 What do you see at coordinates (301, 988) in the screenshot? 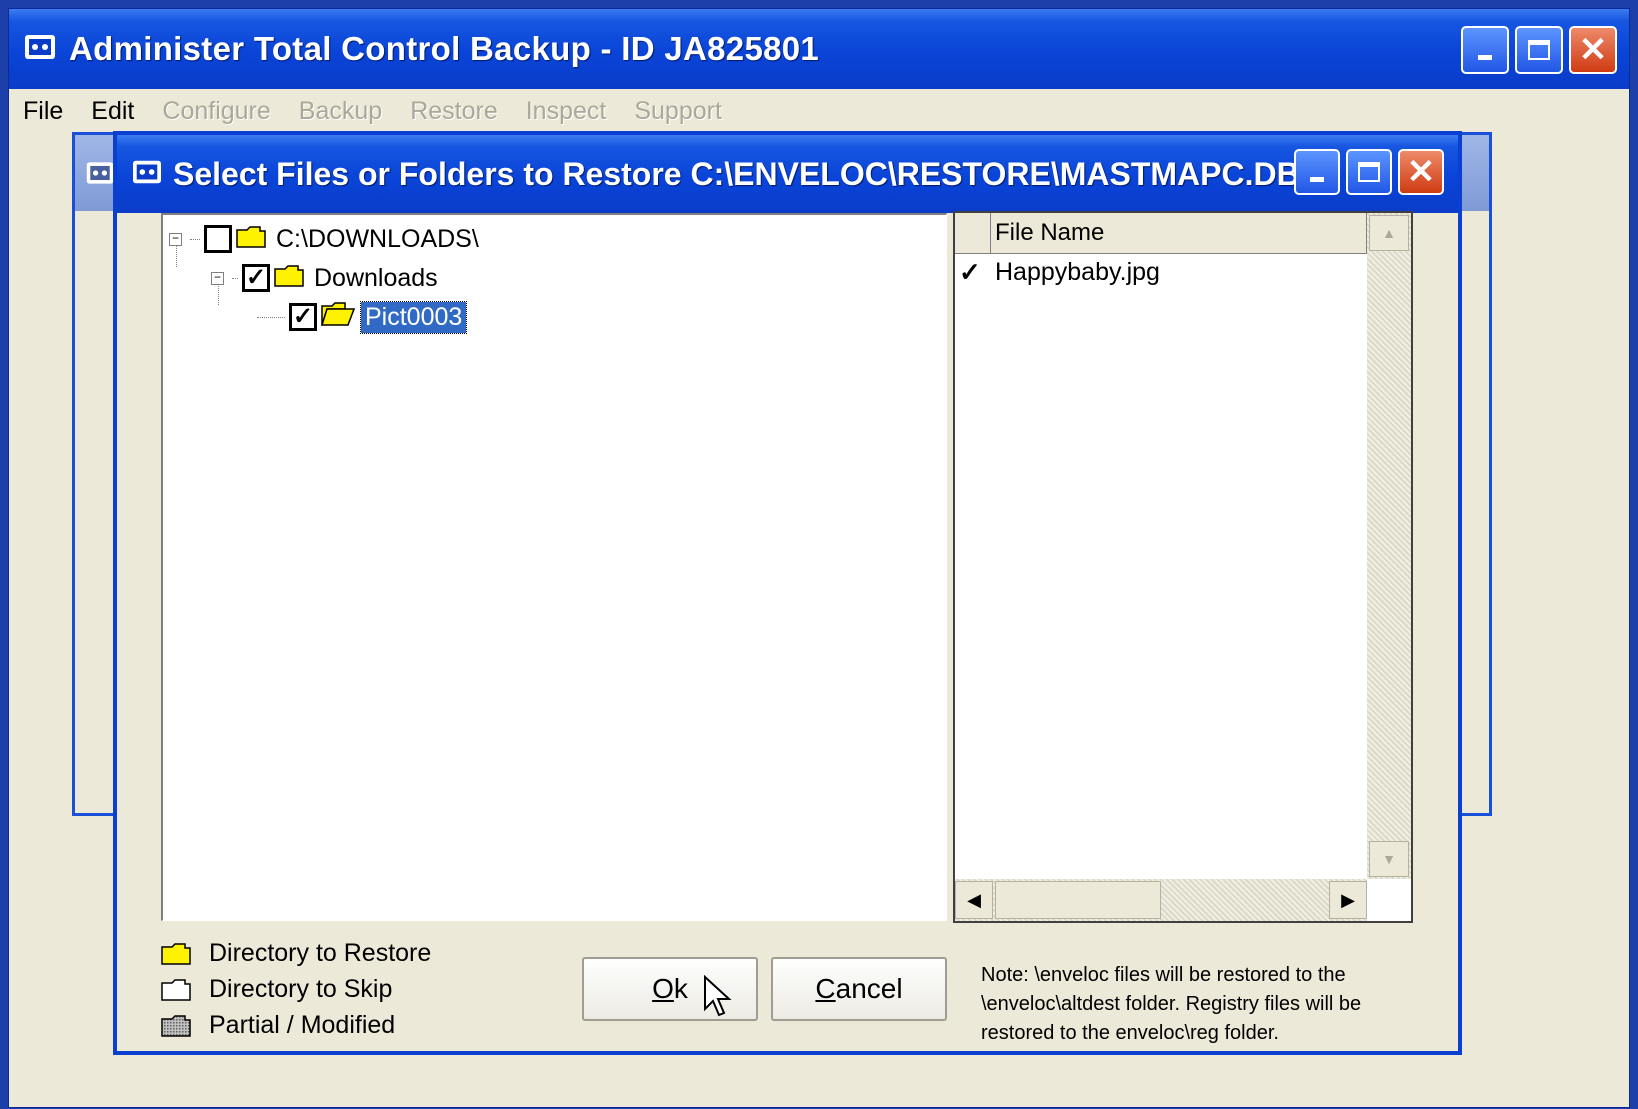
I see `legend-label: Directory to Skip` at bounding box center [301, 988].